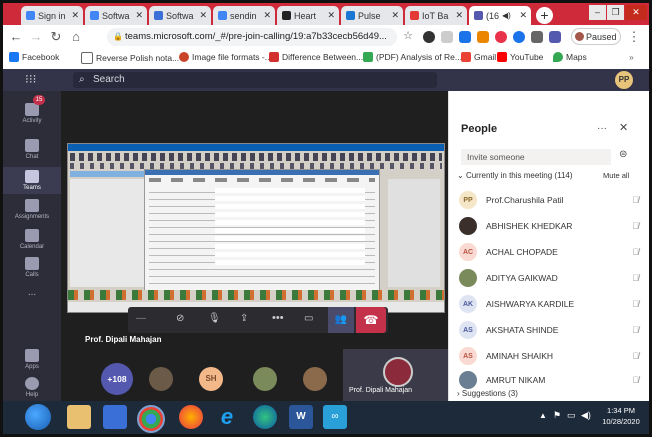  Describe the element at coordinates (552, 380) in the screenshot. I see `participant-row: AMRUT NIKAM 🎙̸` at that location.